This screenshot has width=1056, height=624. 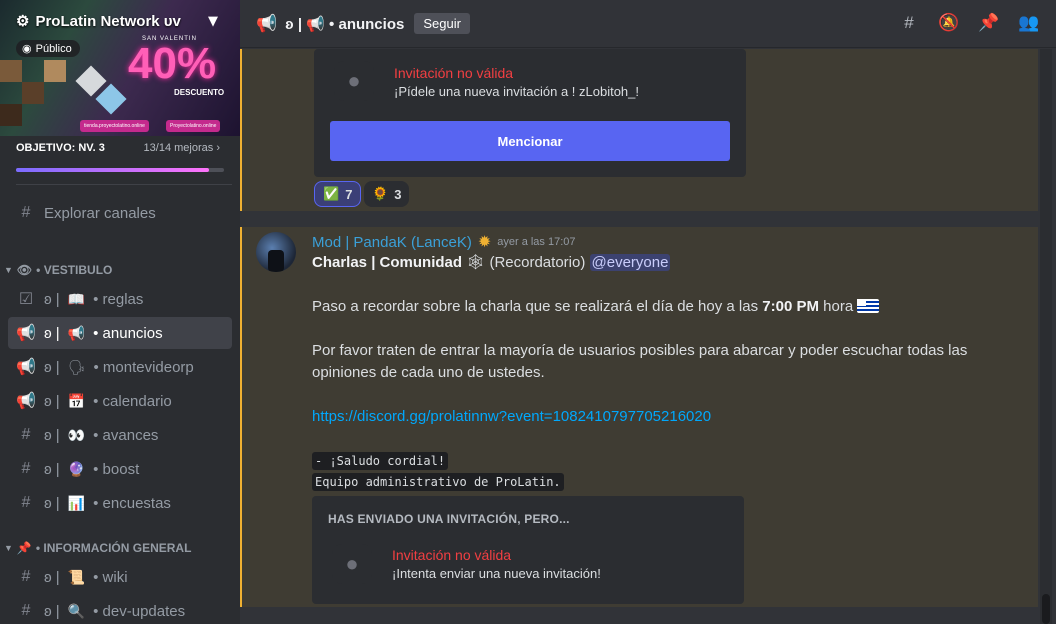 I want to click on event-time: 7:00 PM, so click(x=790, y=306).